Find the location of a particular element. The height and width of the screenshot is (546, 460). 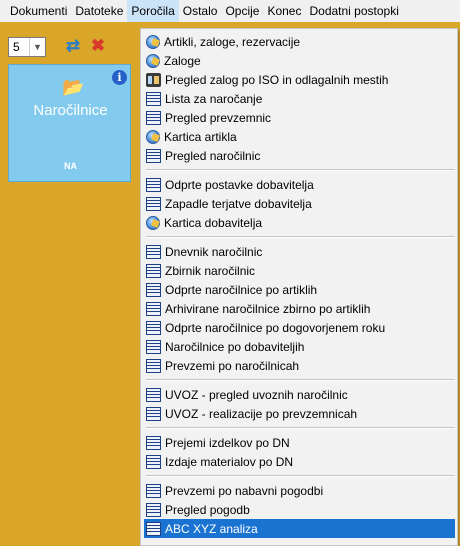

menu-dodatni-postopki: Dodatni postopki is located at coordinates (353, 11).